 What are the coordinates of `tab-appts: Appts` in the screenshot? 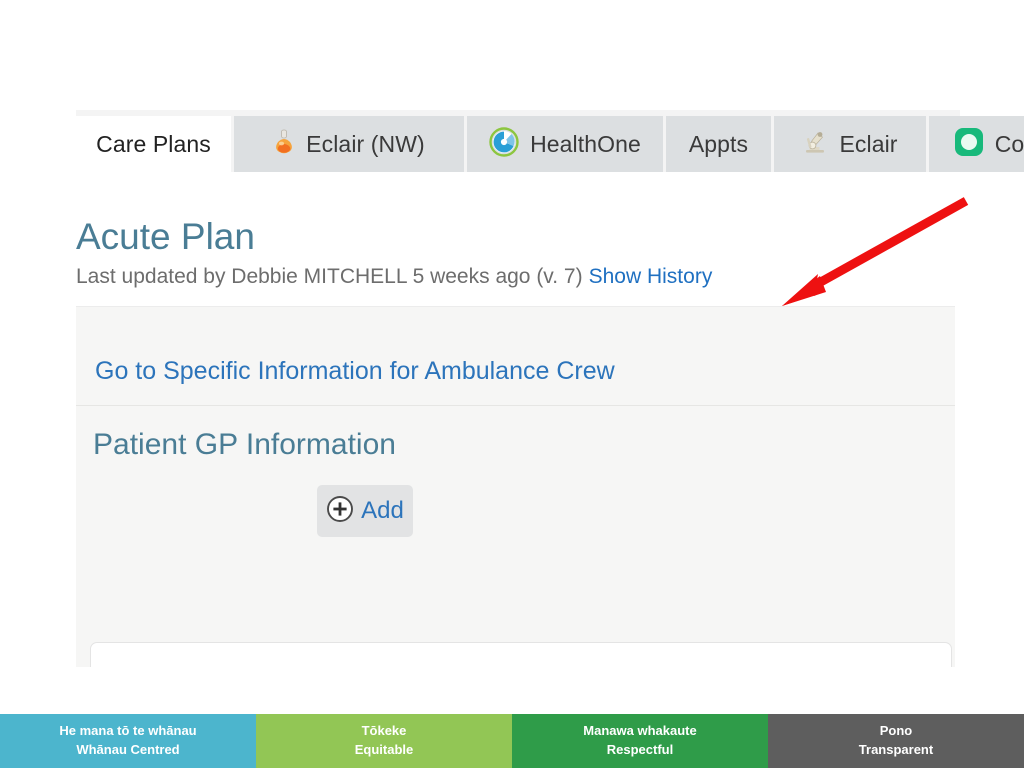 It's located at (718, 144).